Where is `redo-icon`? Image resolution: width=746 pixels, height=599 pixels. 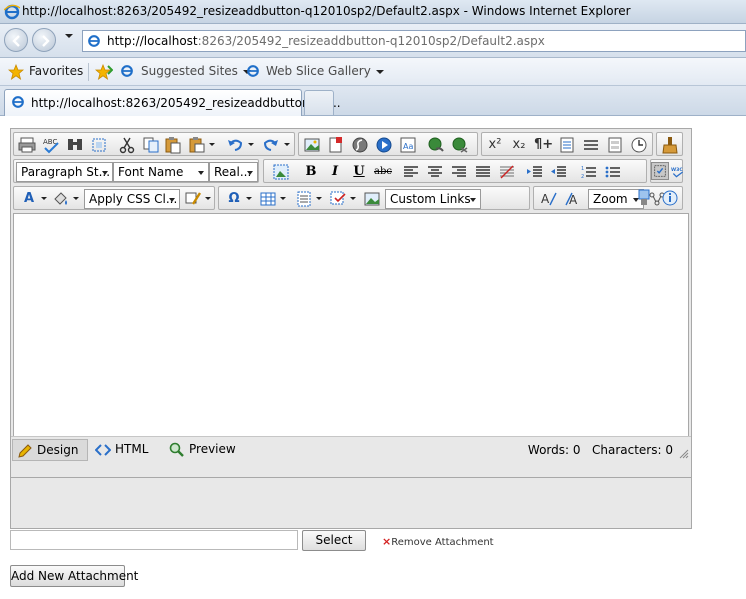
redo-icon is located at coordinates (271, 145).